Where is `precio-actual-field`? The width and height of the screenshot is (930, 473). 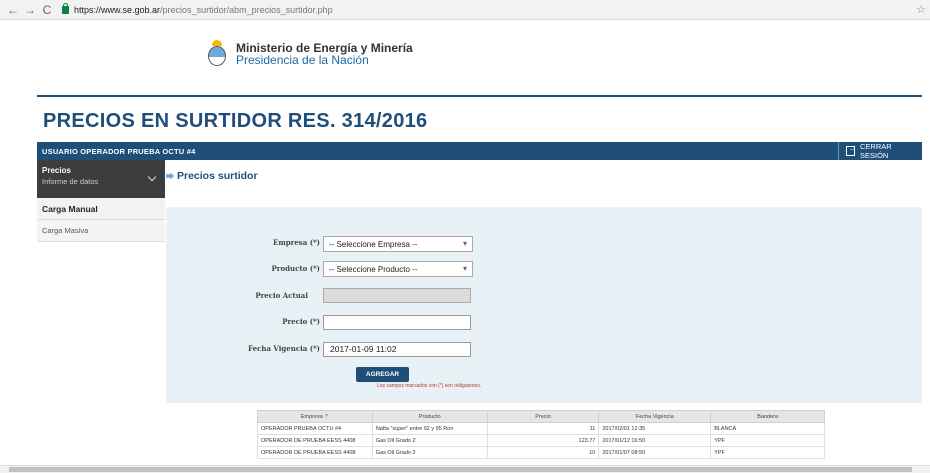
precio-actual-field is located at coordinates (397, 295).